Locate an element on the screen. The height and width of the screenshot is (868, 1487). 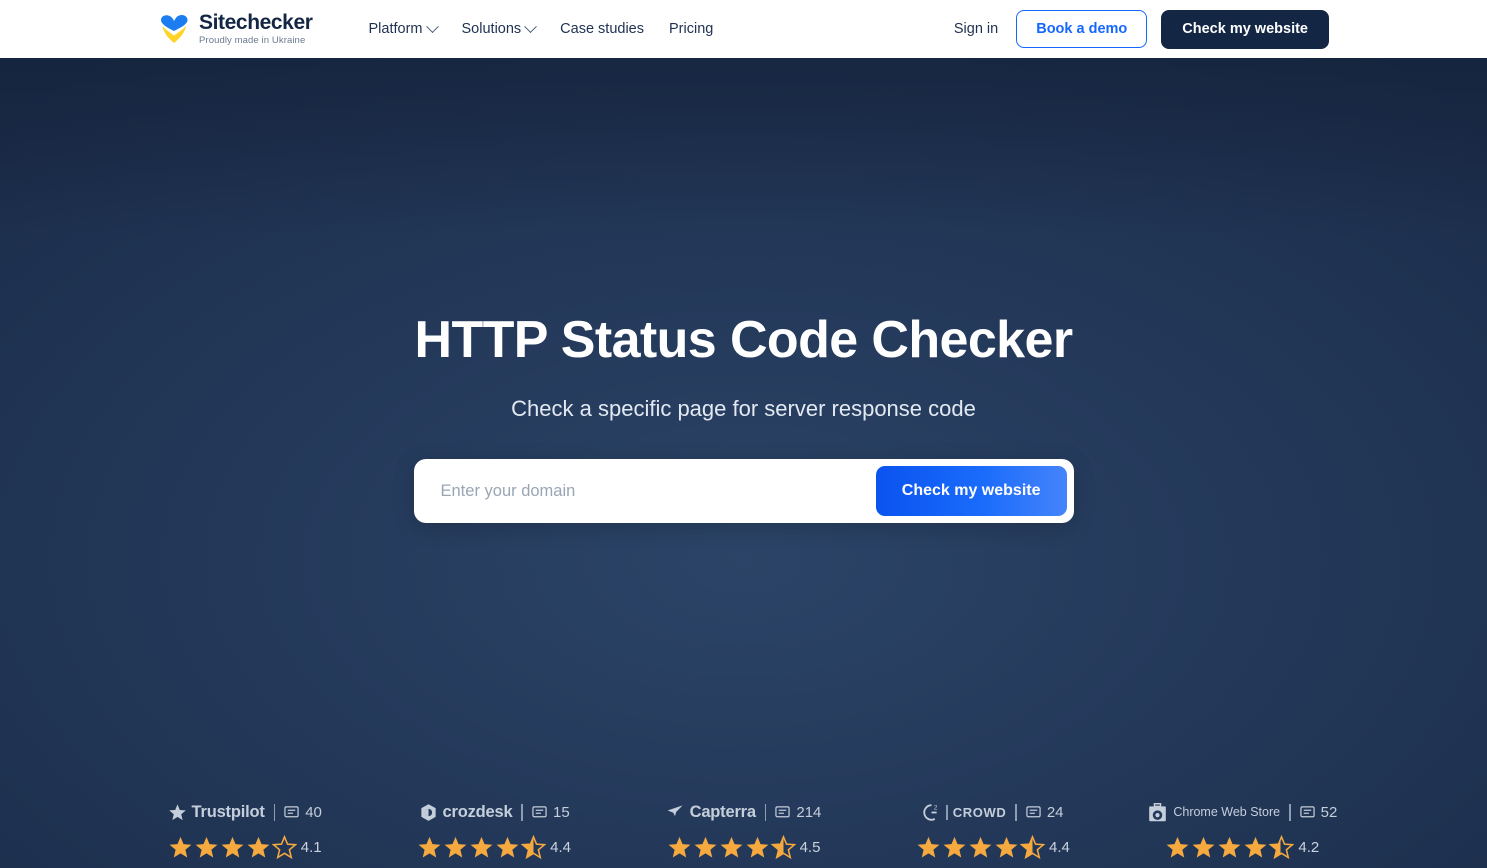
review-head: 2 CROWD 24 is located at coordinates (993, 812).